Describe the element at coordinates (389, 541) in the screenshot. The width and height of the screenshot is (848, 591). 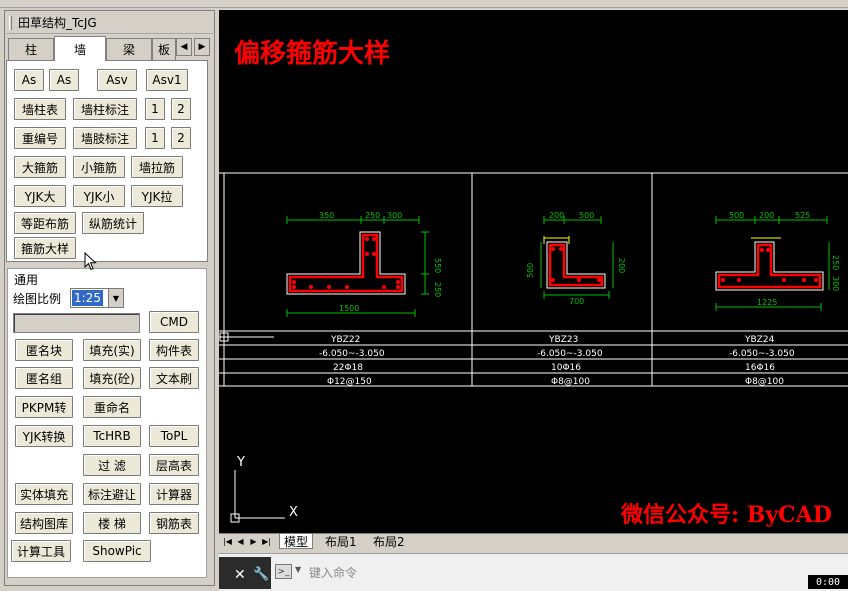
I see `tab-layout2: 布局2` at that location.